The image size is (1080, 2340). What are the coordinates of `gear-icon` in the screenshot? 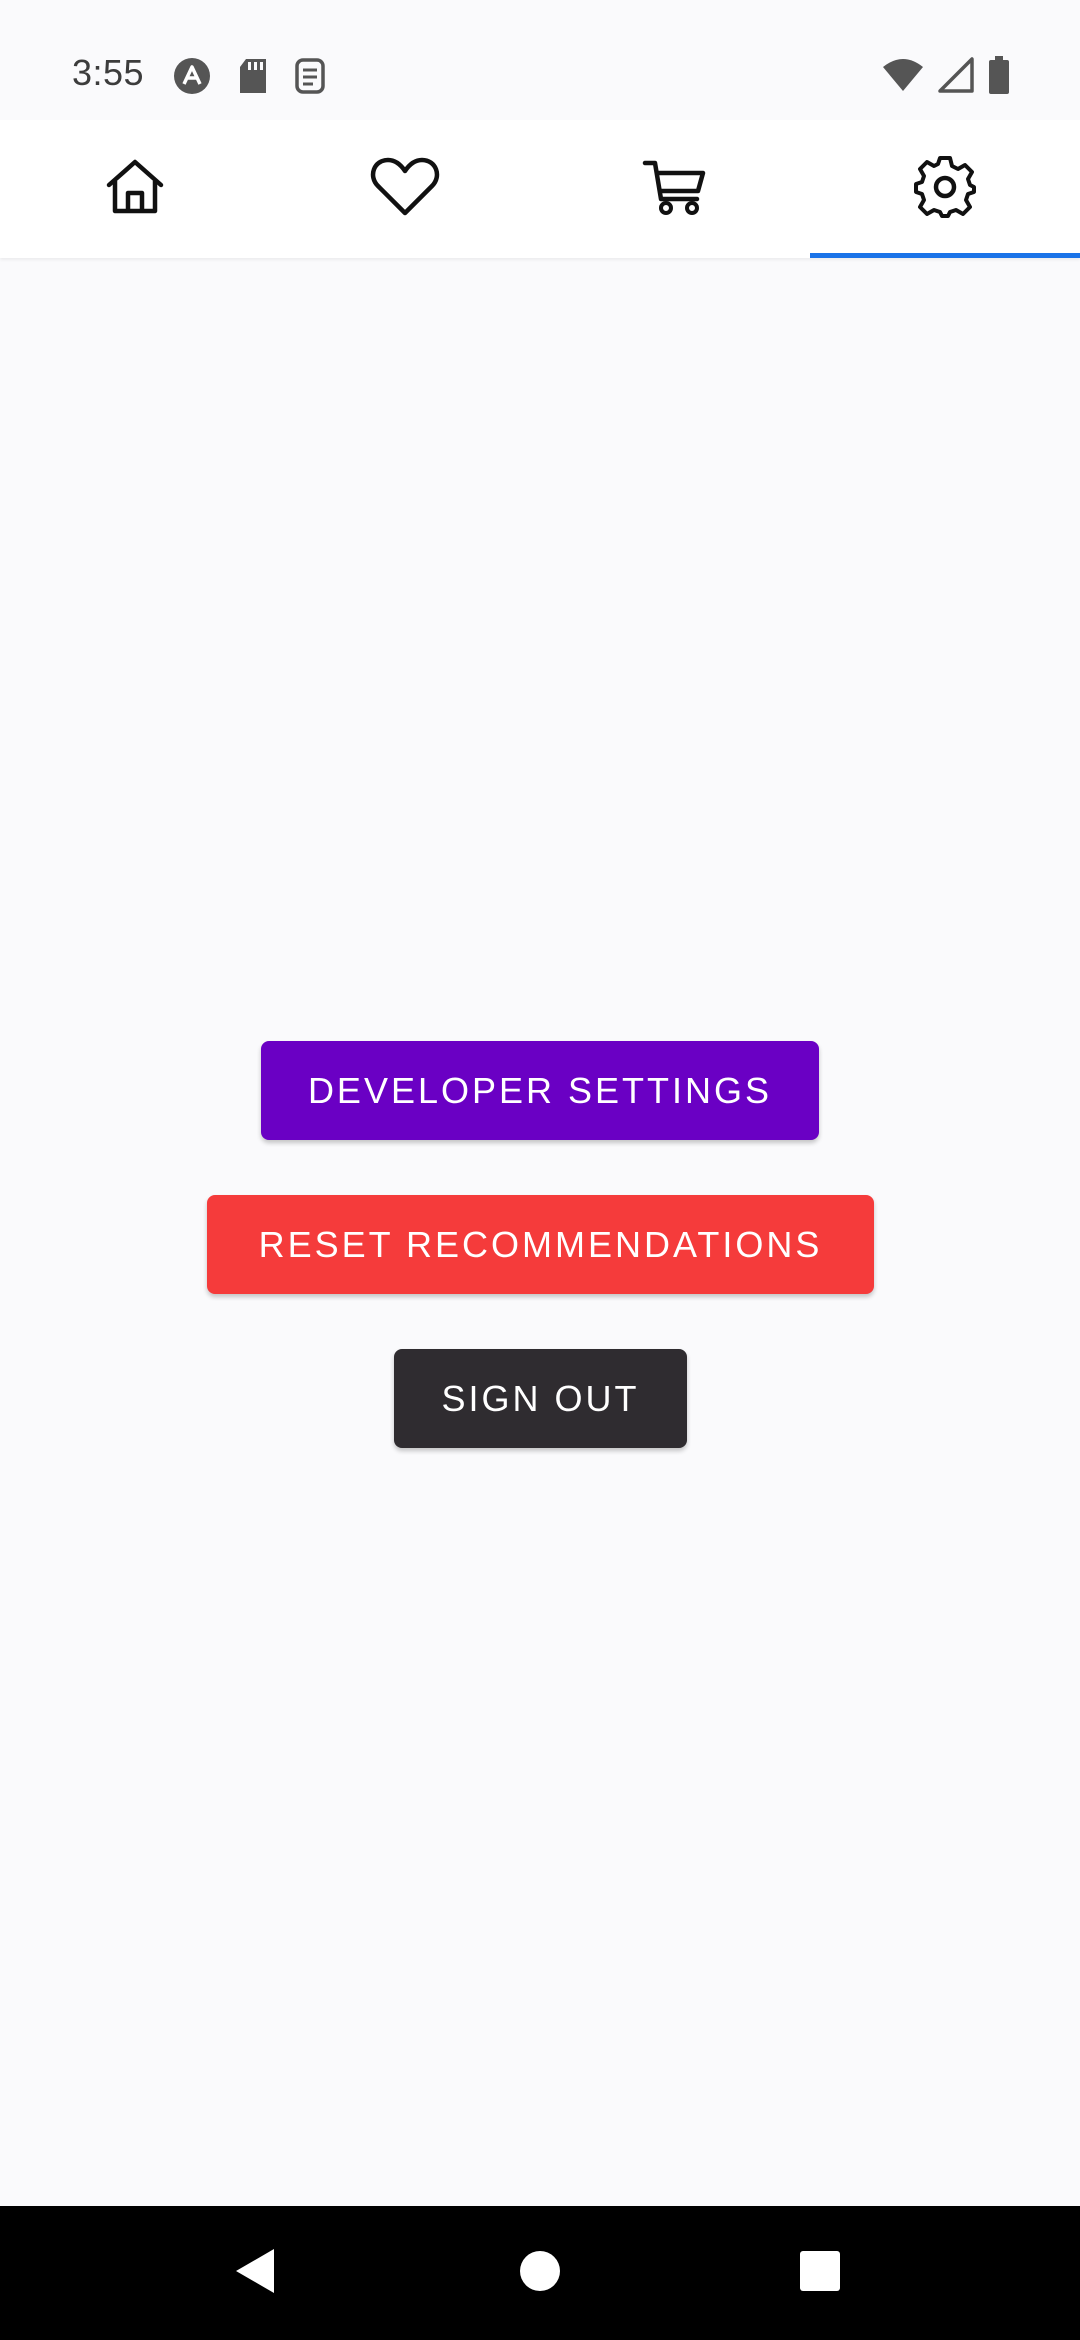 It's located at (945, 189).